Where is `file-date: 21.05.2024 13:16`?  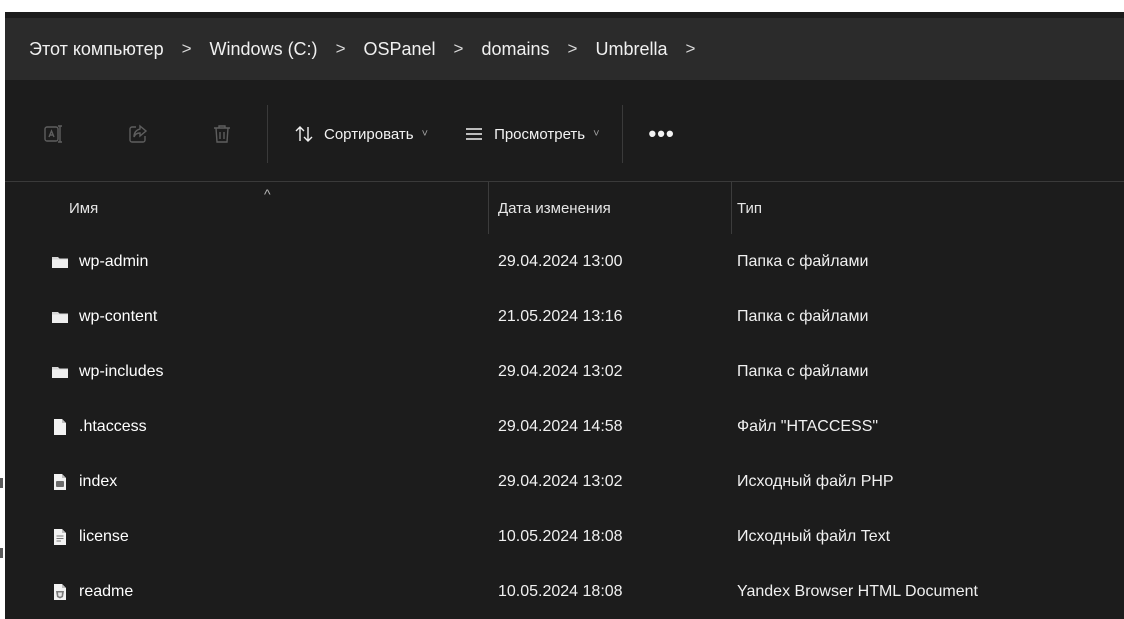
file-date: 21.05.2024 13:16 is located at coordinates (560, 316).